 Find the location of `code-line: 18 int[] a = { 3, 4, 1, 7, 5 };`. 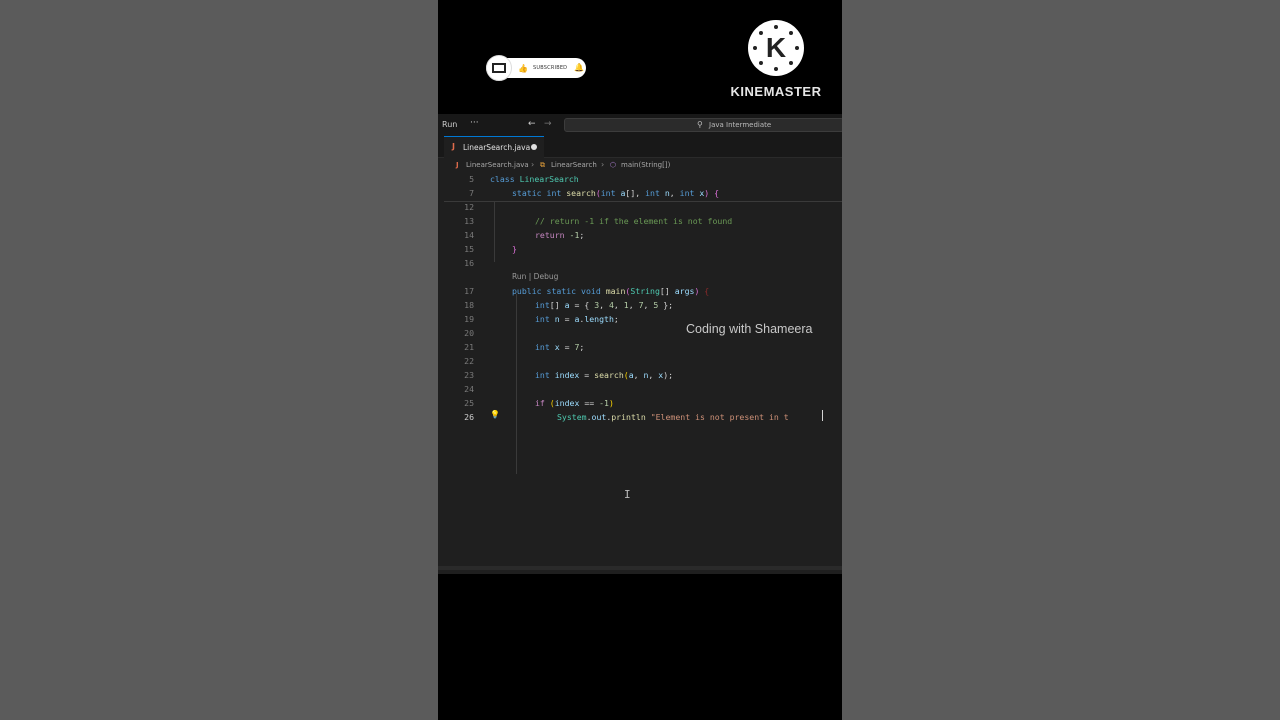

code-line: 18 int[] a = { 3, 4, 1, 7, 5 }; is located at coordinates (569, 305).